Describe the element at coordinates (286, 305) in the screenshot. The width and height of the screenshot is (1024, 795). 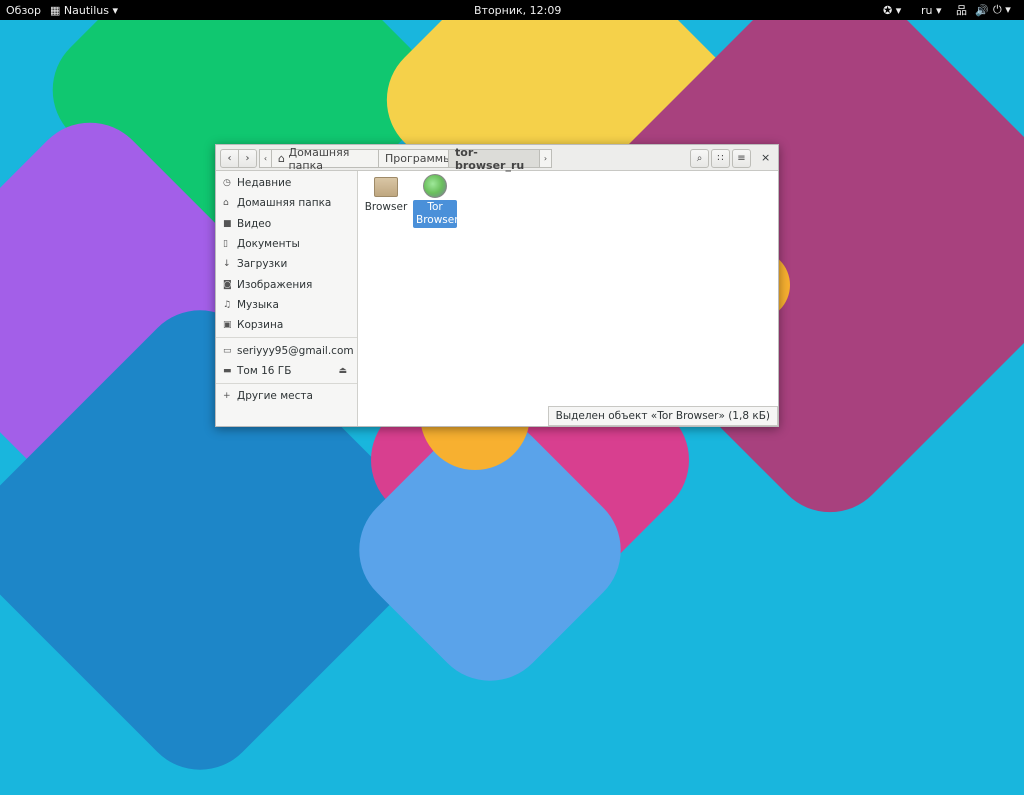
I see `sidebar-item-music: ♫ Музыка` at that location.